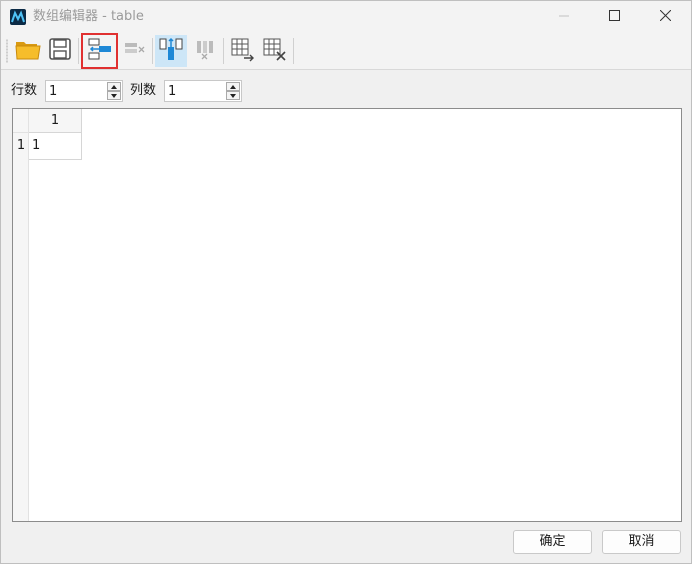 The image size is (692, 564). I want to click on rows-spinner, so click(84, 91).